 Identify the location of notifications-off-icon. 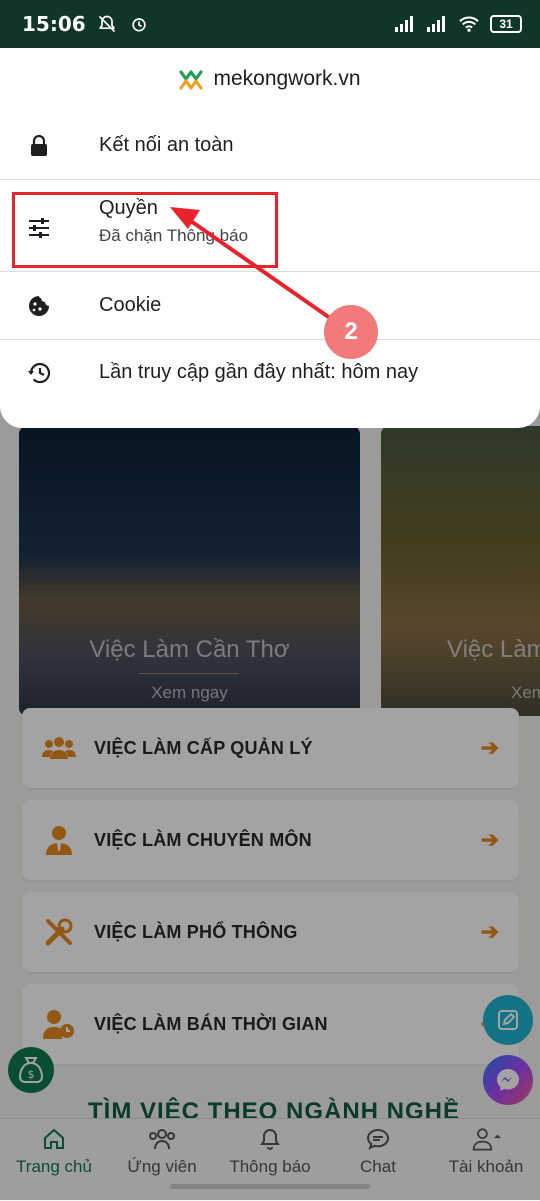
(107, 24).